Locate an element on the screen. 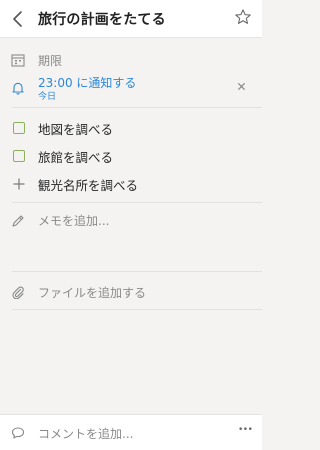  add-file-label: ファイルを追加する is located at coordinates (92, 293).